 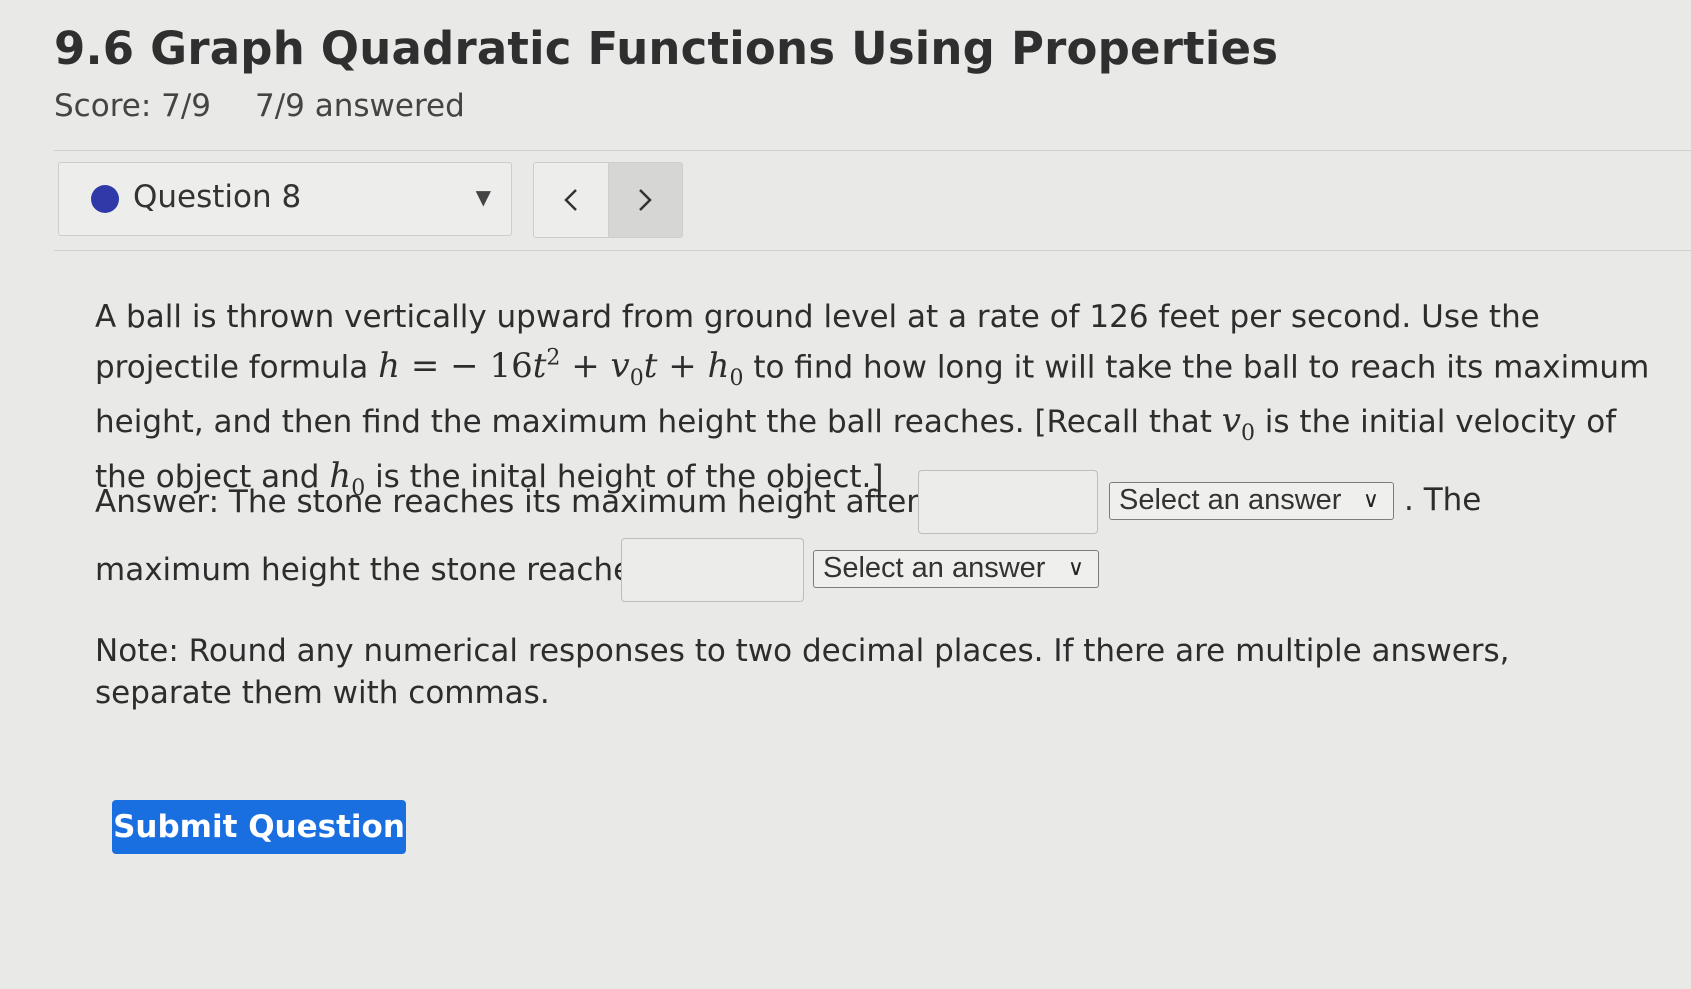 What do you see at coordinates (736, 379) in the screenshot?
I see `formula-h0-subscript: 0` at bounding box center [736, 379].